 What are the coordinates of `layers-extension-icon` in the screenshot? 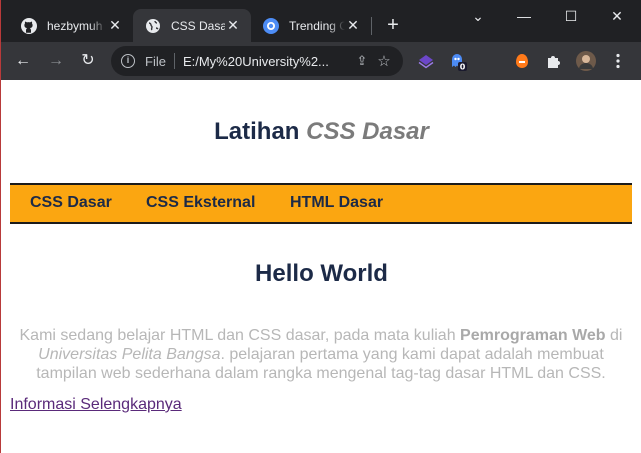 It's located at (426, 61).